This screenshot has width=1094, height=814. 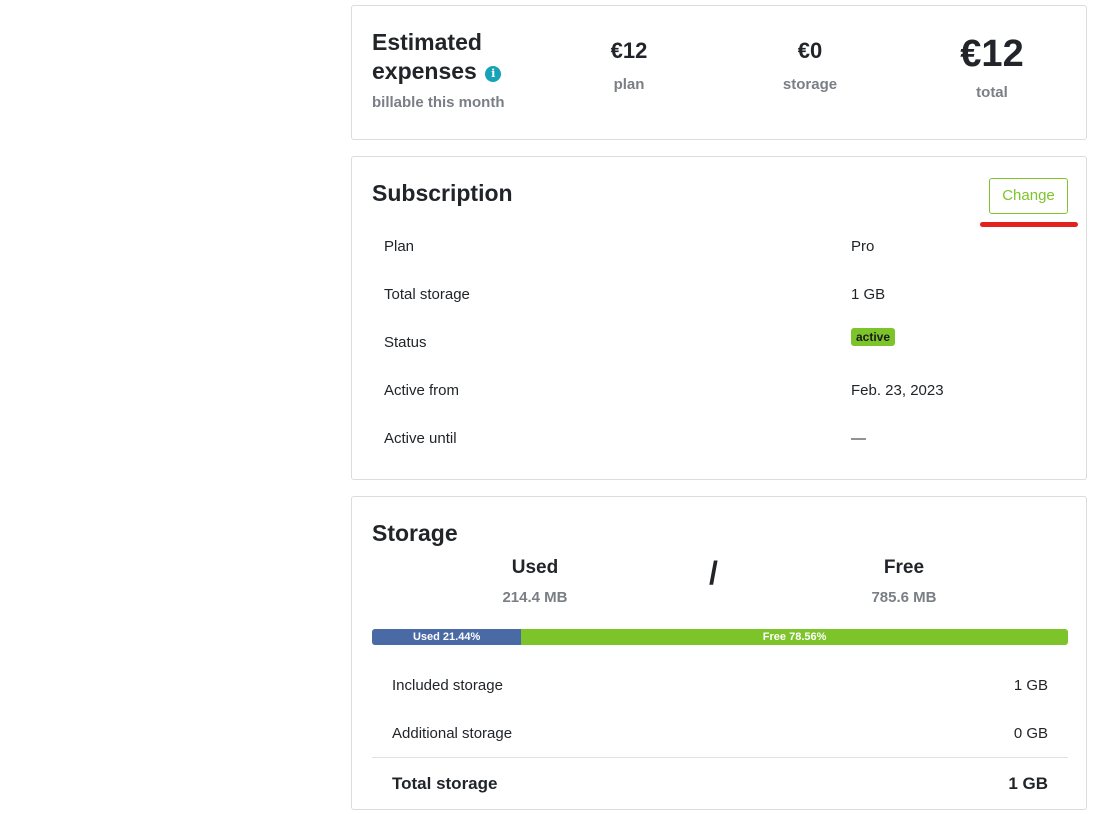 What do you see at coordinates (1028, 196) in the screenshot?
I see `change-plan-button: Change` at bounding box center [1028, 196].